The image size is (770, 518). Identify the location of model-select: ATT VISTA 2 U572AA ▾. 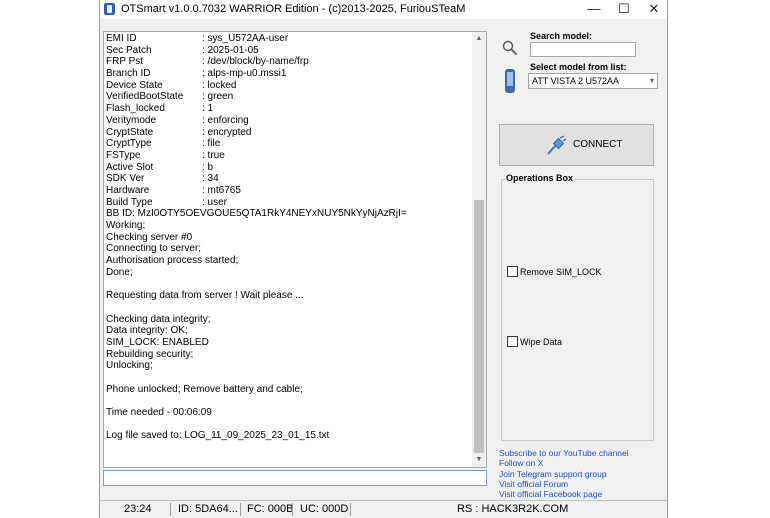
(593, 81).